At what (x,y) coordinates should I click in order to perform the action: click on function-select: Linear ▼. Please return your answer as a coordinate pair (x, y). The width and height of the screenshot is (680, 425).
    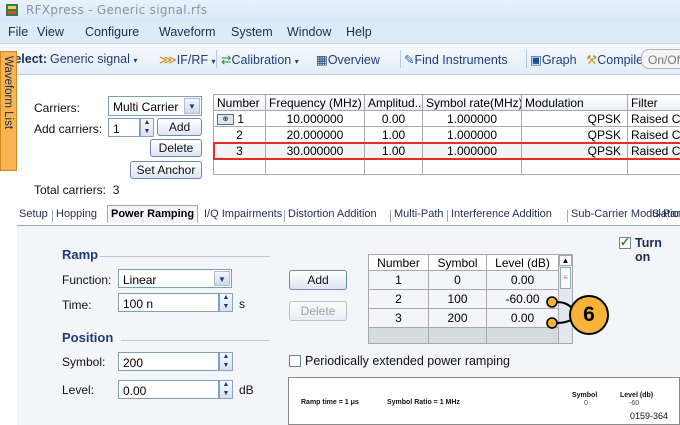
    Looking at the image, I should click on (175, 278).